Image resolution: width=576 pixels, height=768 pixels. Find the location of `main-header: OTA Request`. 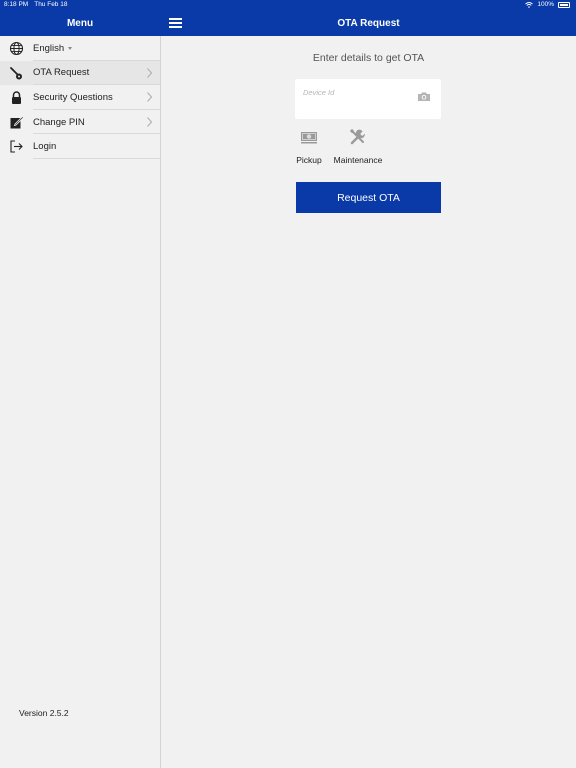

main-header: OTA Request is located at coordinates (368, 23).